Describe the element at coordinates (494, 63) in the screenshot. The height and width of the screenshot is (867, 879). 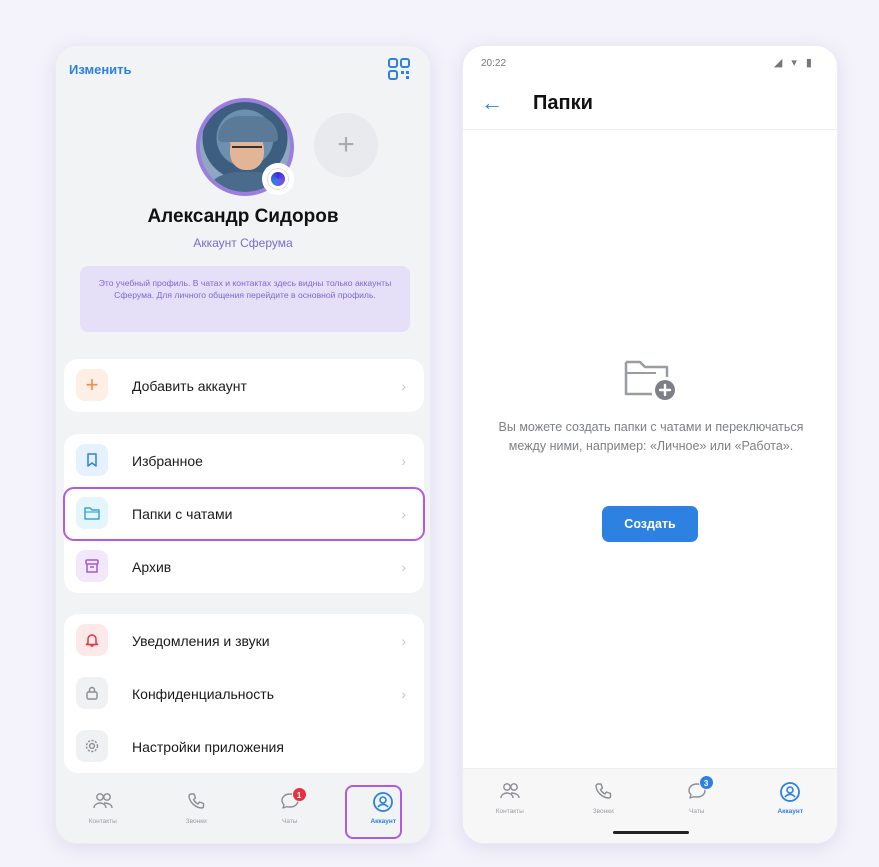
I see `status-time: 20:22` at that location.